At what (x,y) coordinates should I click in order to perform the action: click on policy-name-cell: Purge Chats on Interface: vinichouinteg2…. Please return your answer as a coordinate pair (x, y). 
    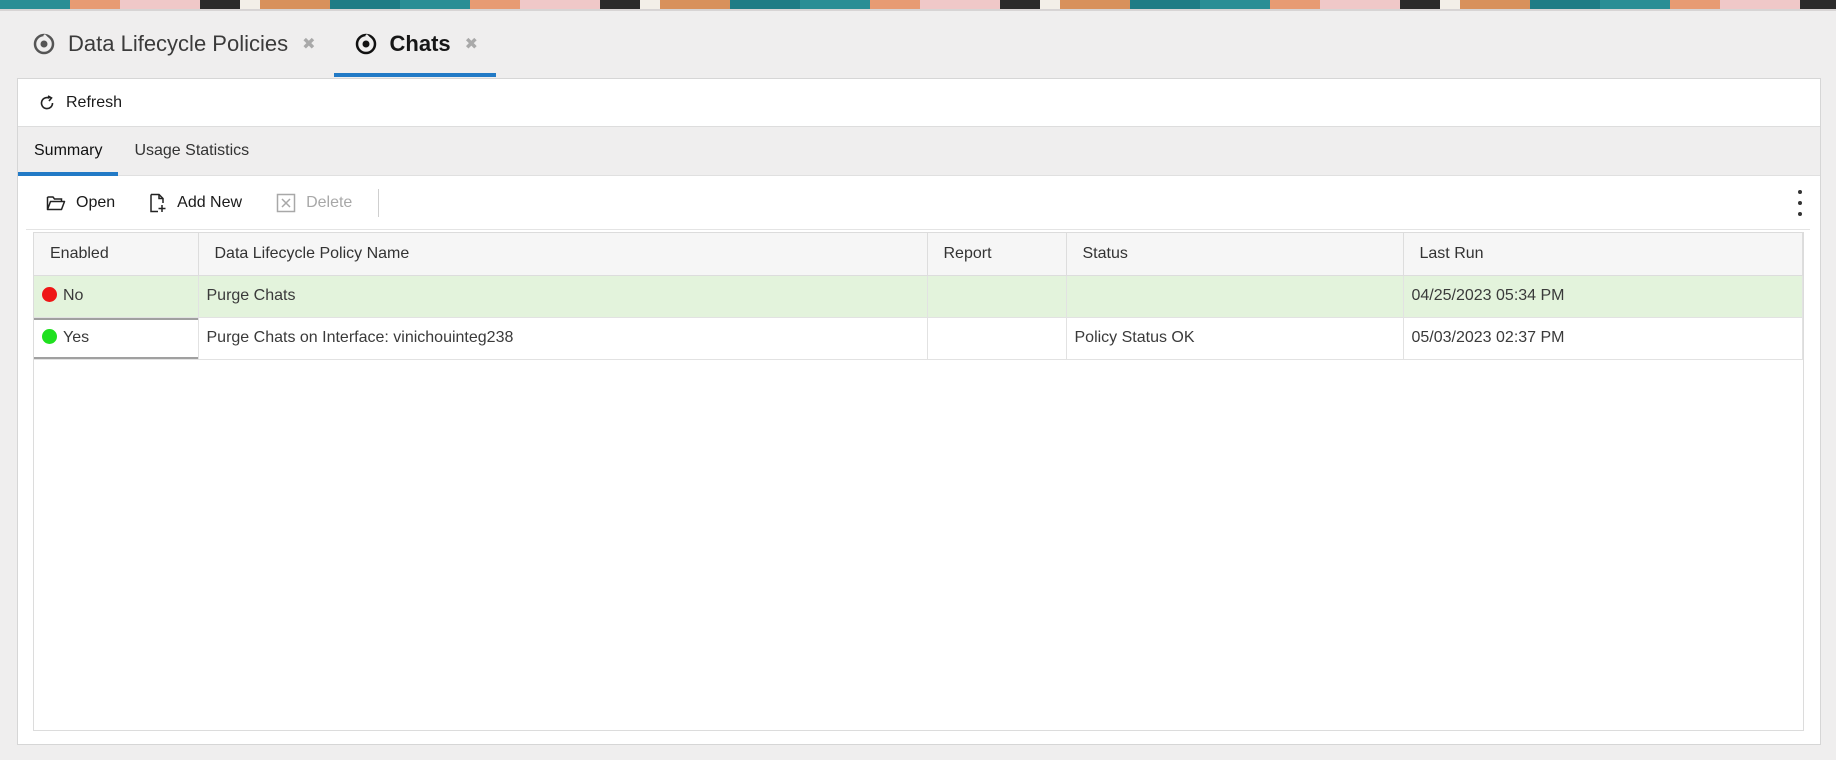
    Looking at the image, I should click on (563, 338).